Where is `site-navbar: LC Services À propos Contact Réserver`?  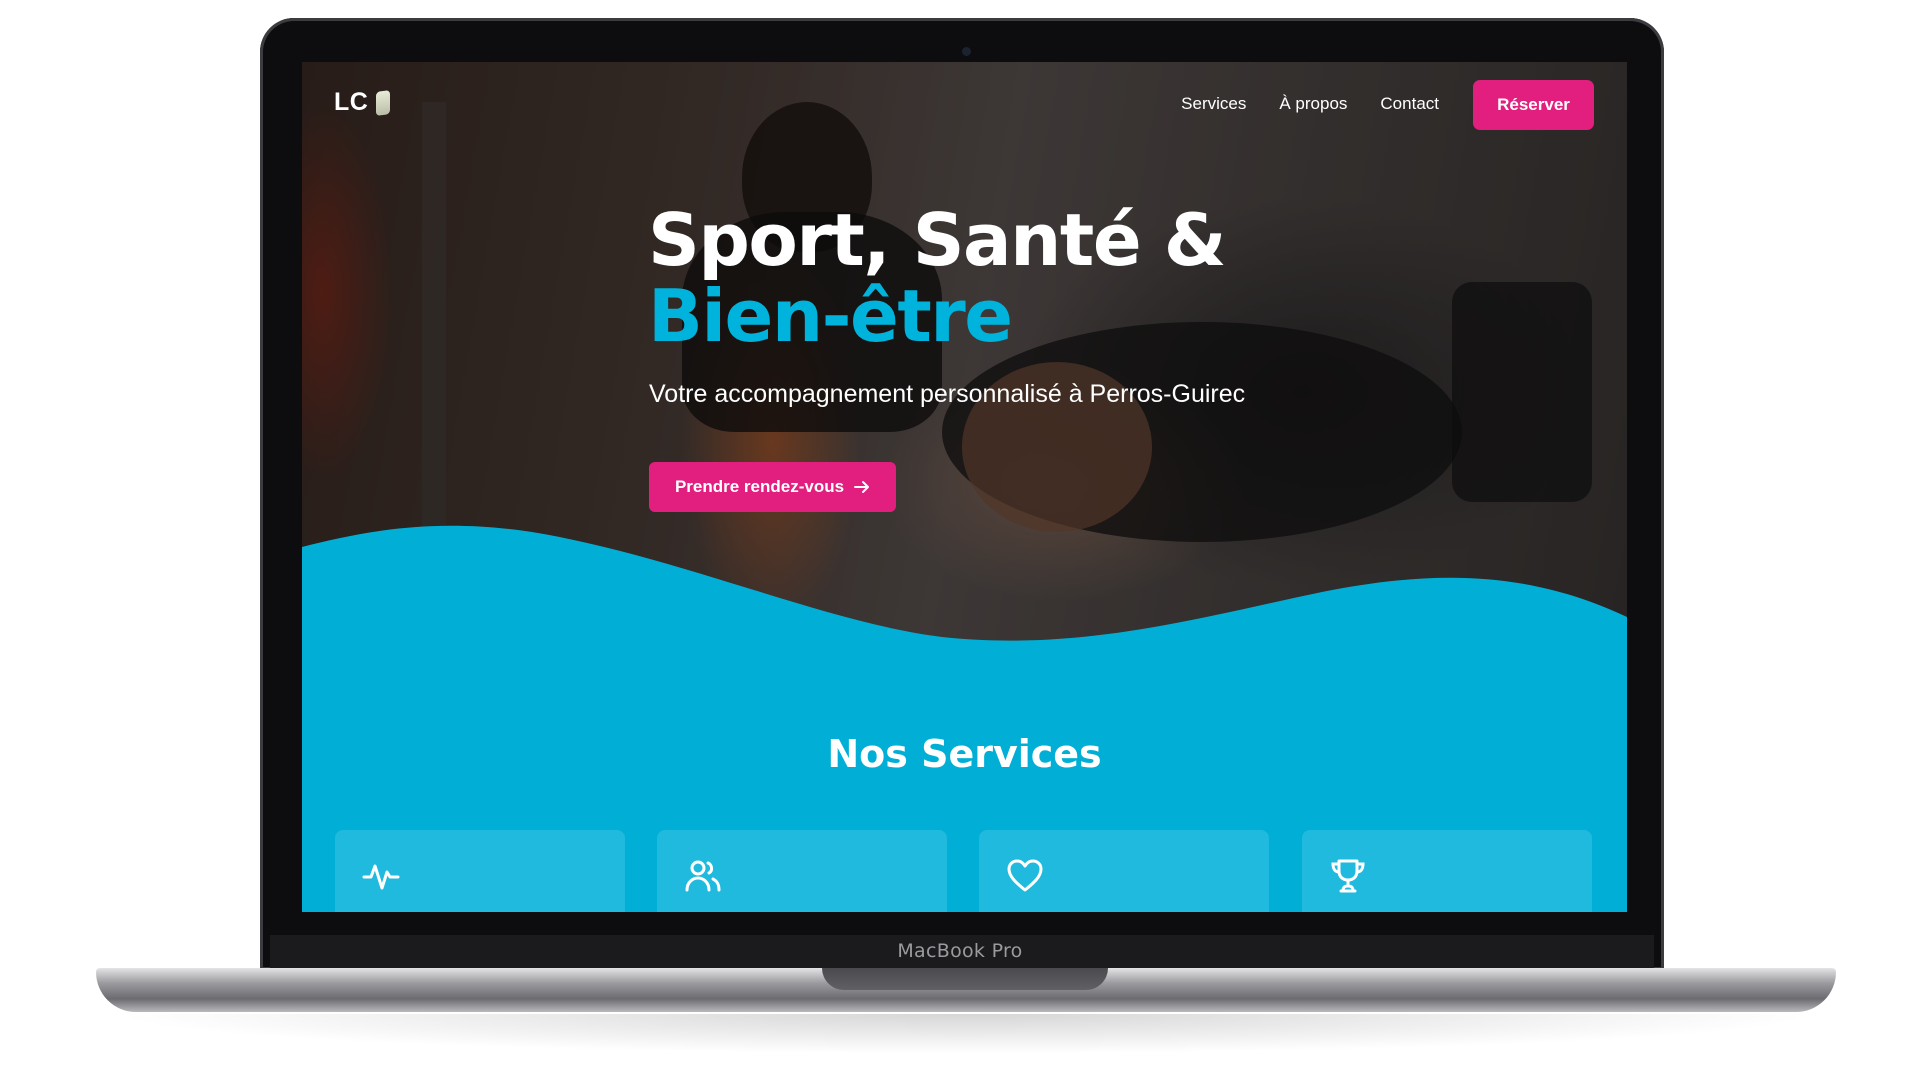
site-navbar: LC Services À propos Contact Réserver is located at coordinates (964, 103).